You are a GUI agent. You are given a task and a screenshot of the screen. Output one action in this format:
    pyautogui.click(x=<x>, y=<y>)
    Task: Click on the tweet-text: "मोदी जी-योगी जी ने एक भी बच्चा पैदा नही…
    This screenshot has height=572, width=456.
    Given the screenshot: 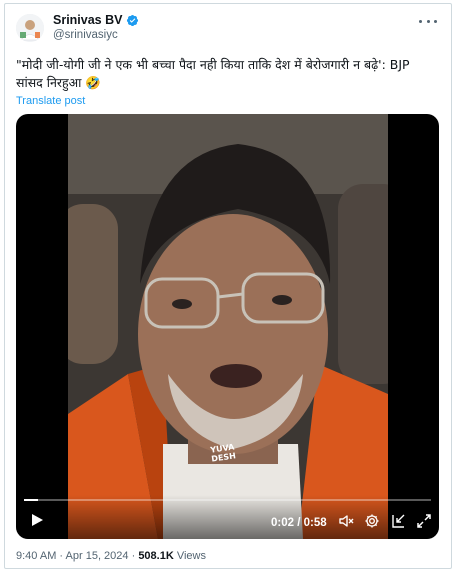 What is the action you would take?
    pyautogui.click(x=213, y=73)
    